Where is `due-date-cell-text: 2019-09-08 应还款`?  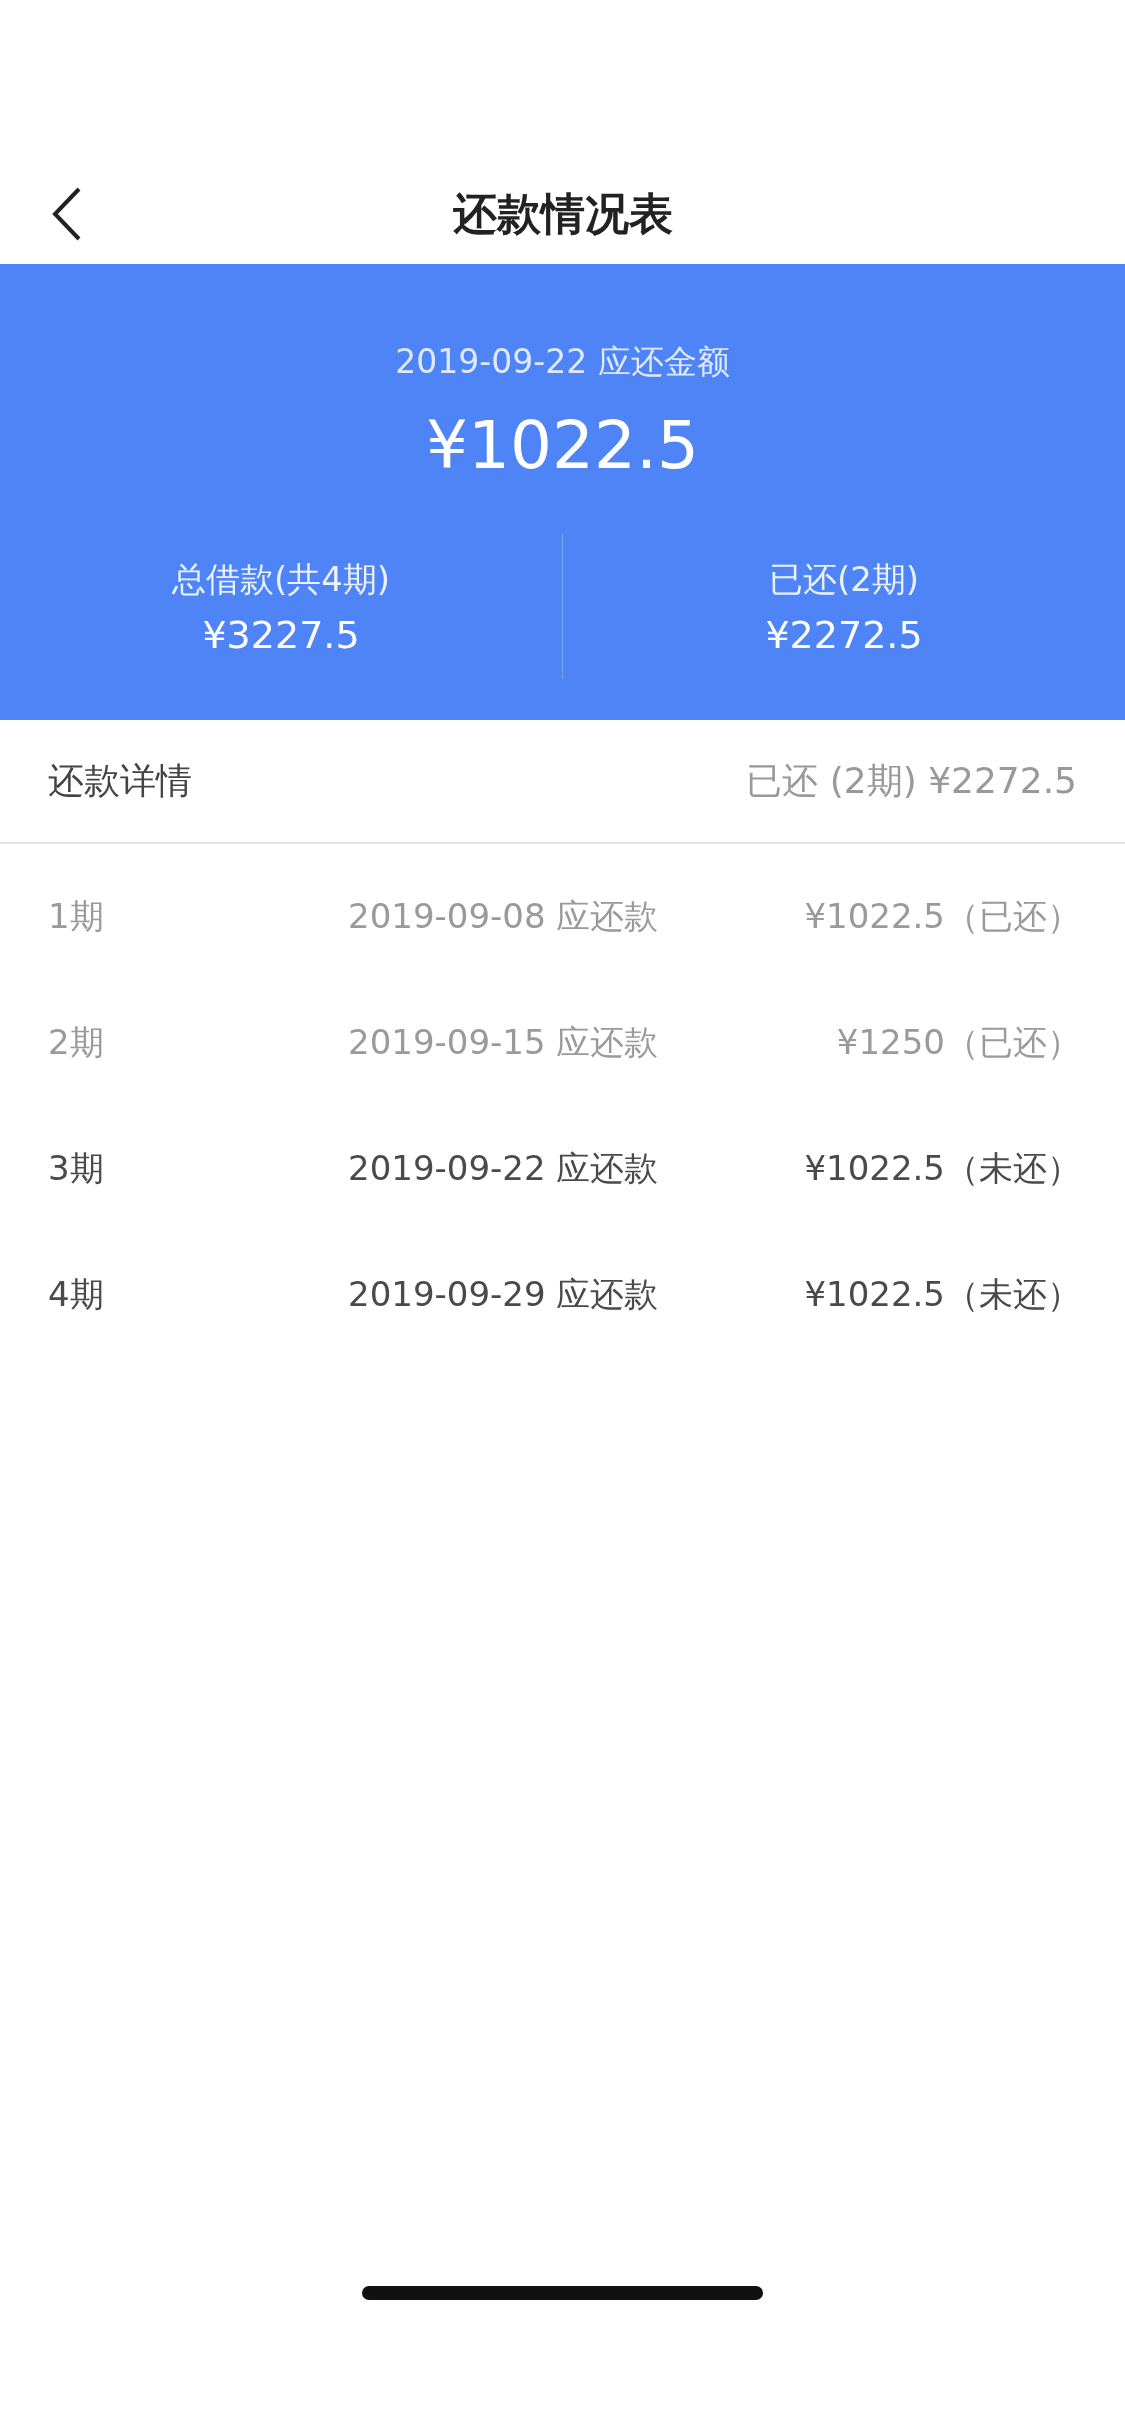
due-date-cell-text: 2019-09-08 应还款 is located at coordinates (504, 916).